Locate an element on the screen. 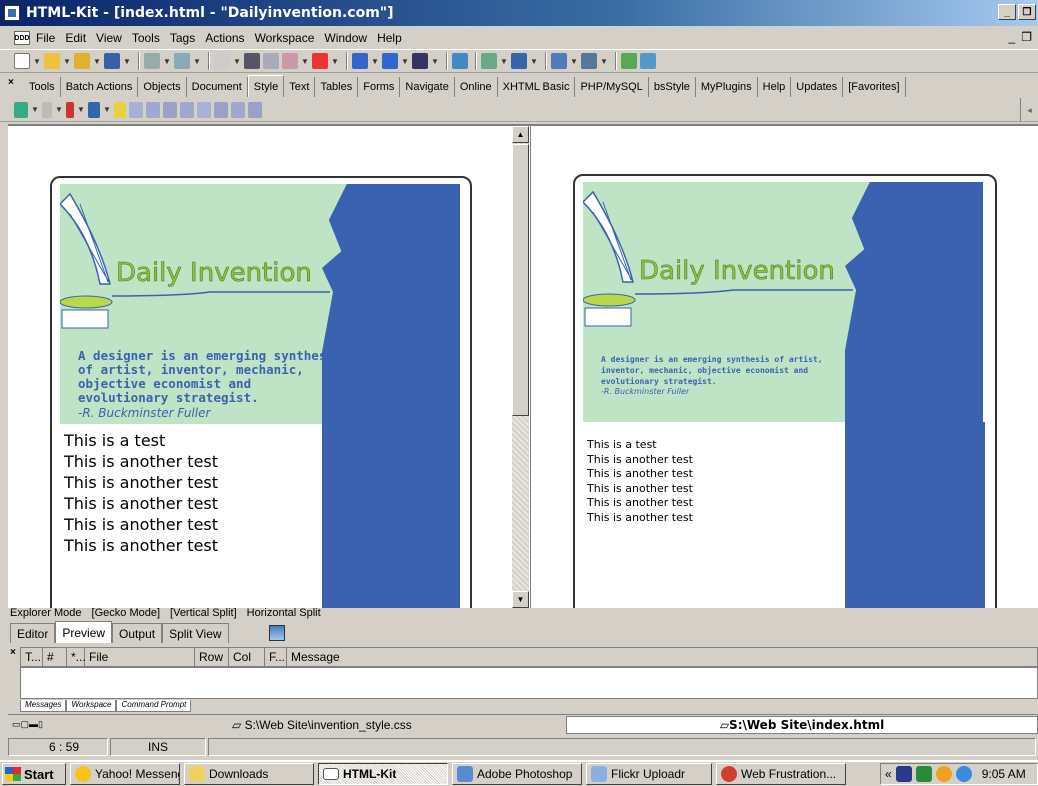  messages-list is located at coordinates (529, 683).